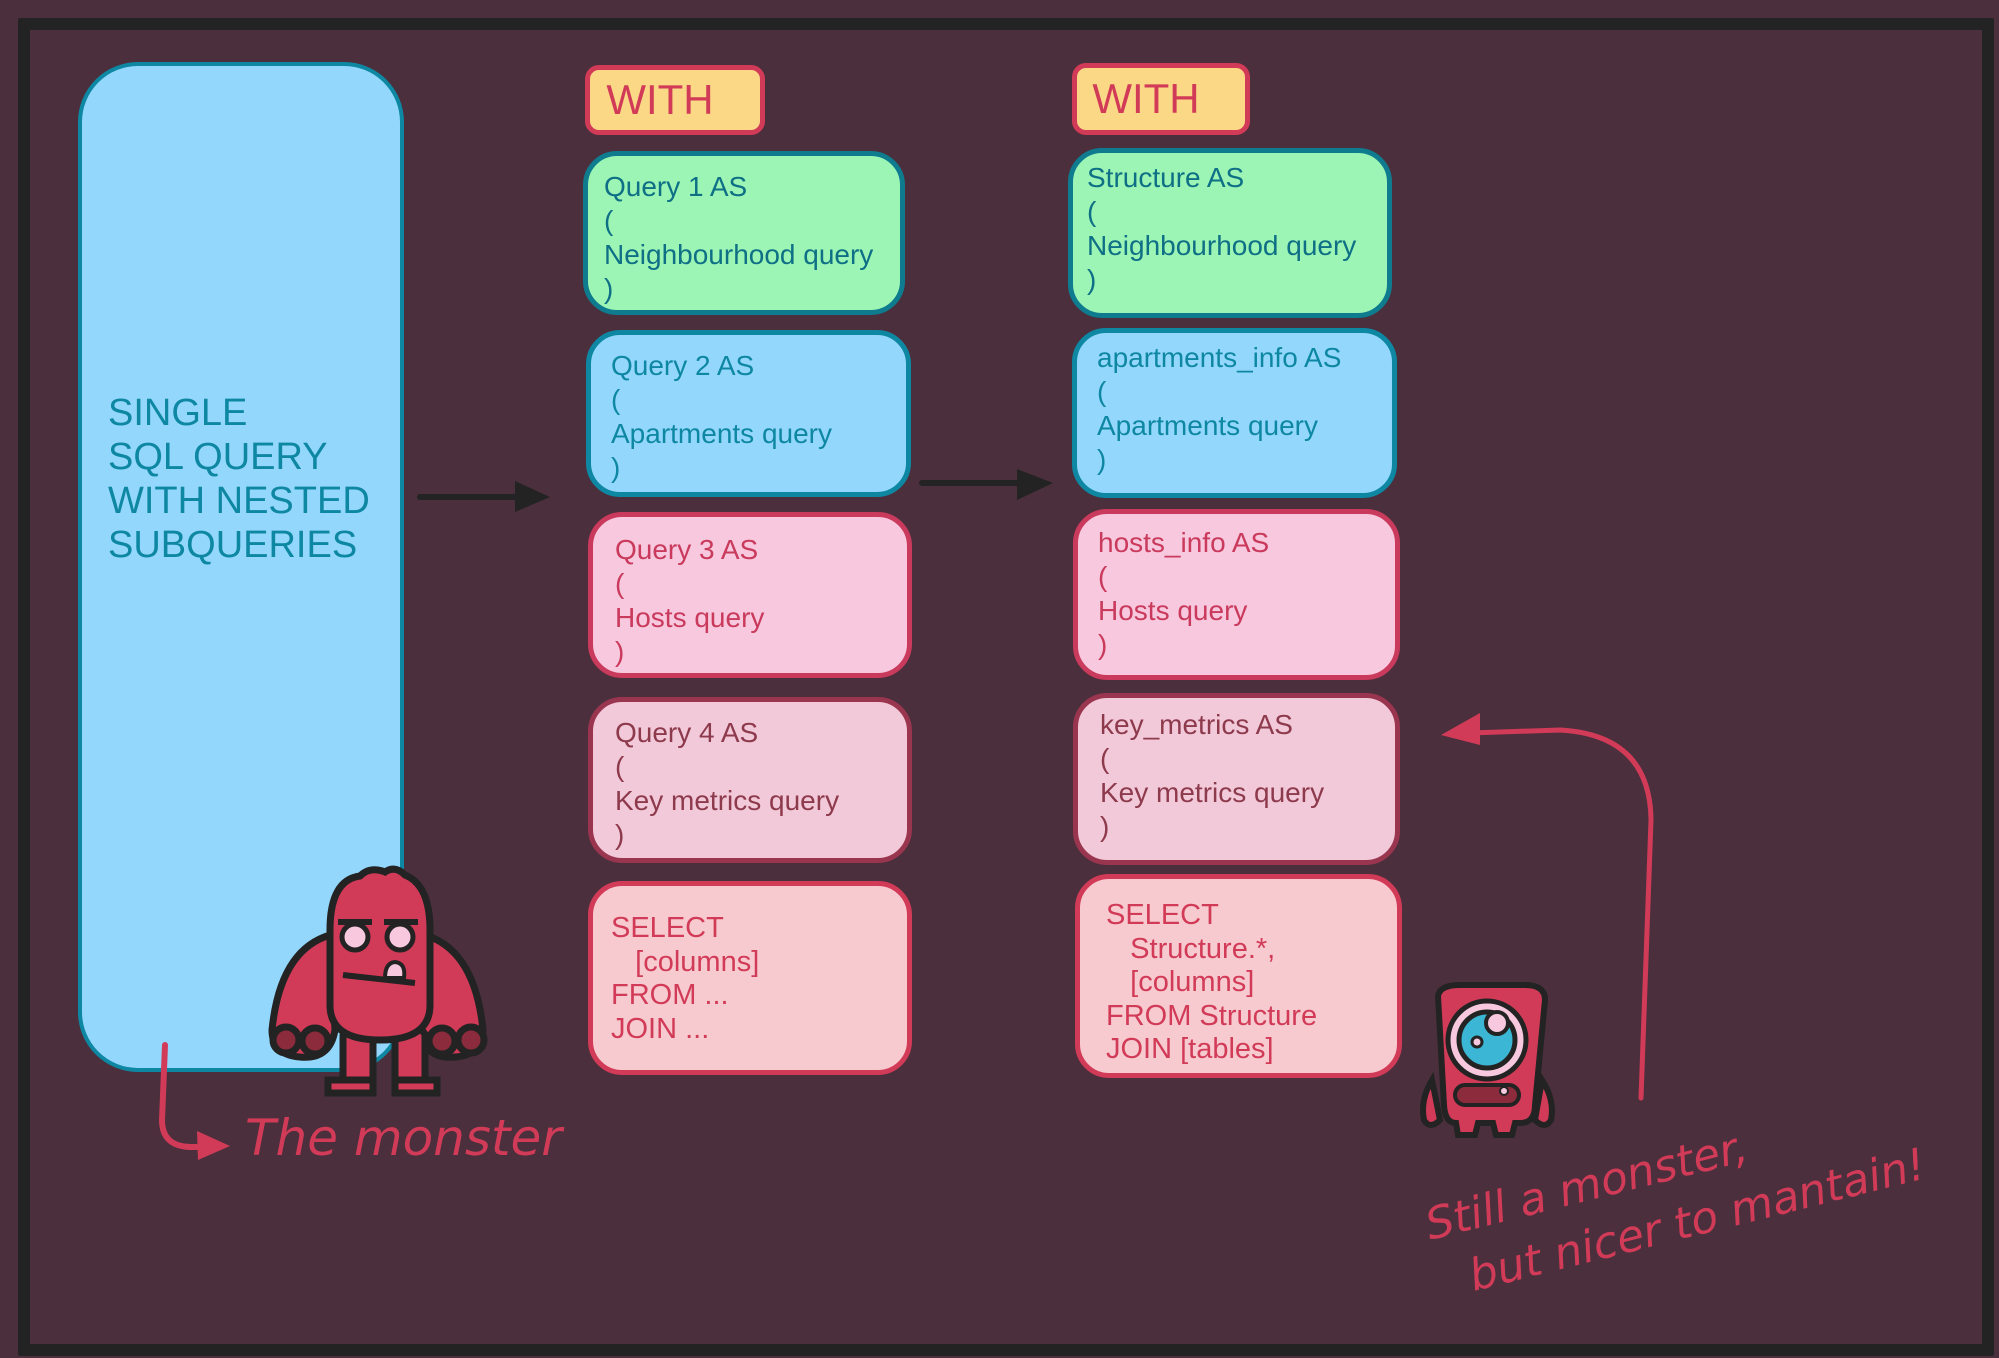 The width and height of the screenshot is (1999, 1358). I want to click on monster-grumpy-icon, so click(378, 981).